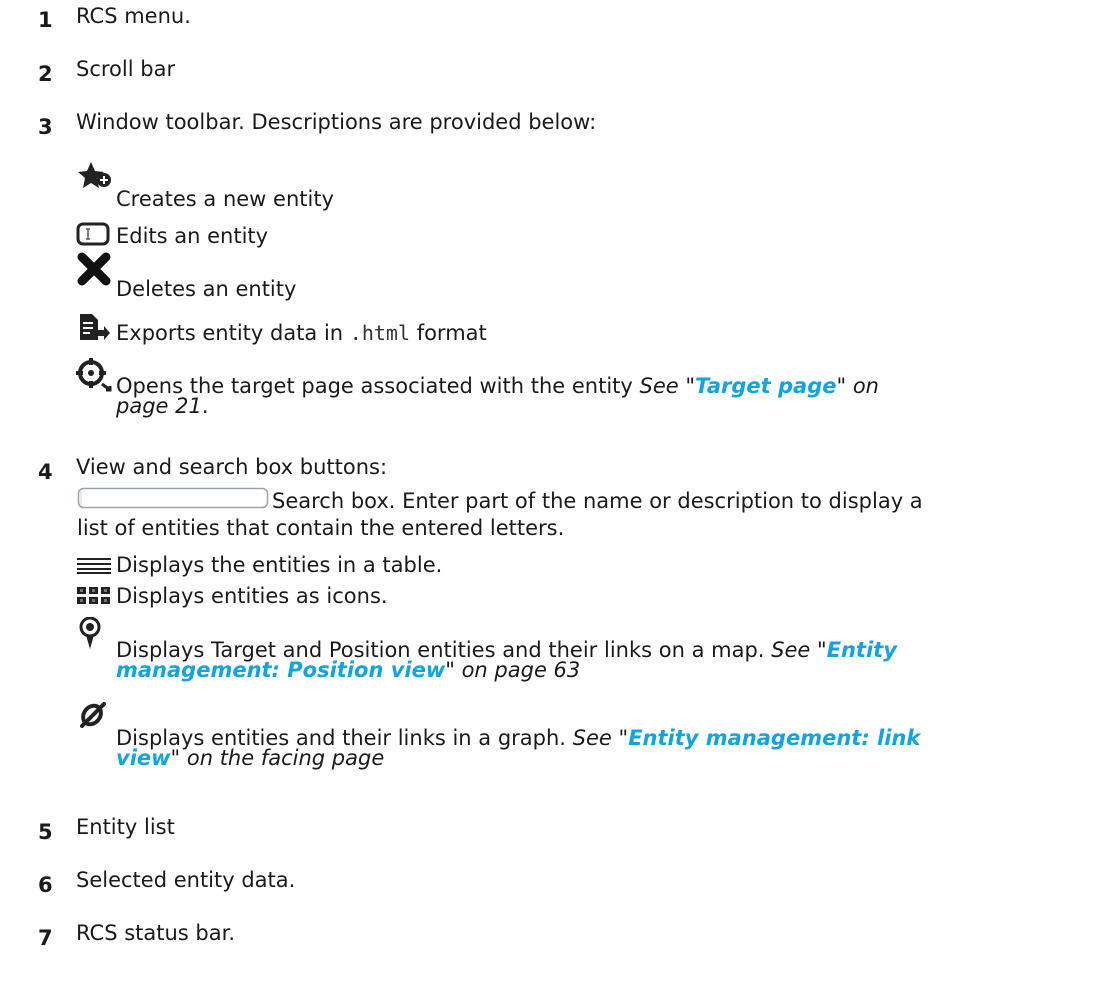 The height and width of the screenshot is (993, 1115). Describe the element at coordinates (205, 406) in the screenshot. I see `target-end: .` at that location.